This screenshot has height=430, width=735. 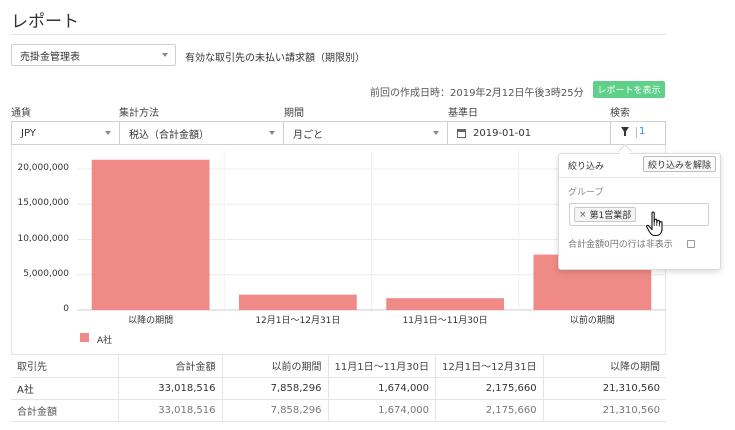 I want to click on hand-cursor-icon, so click(x=654, y=224).